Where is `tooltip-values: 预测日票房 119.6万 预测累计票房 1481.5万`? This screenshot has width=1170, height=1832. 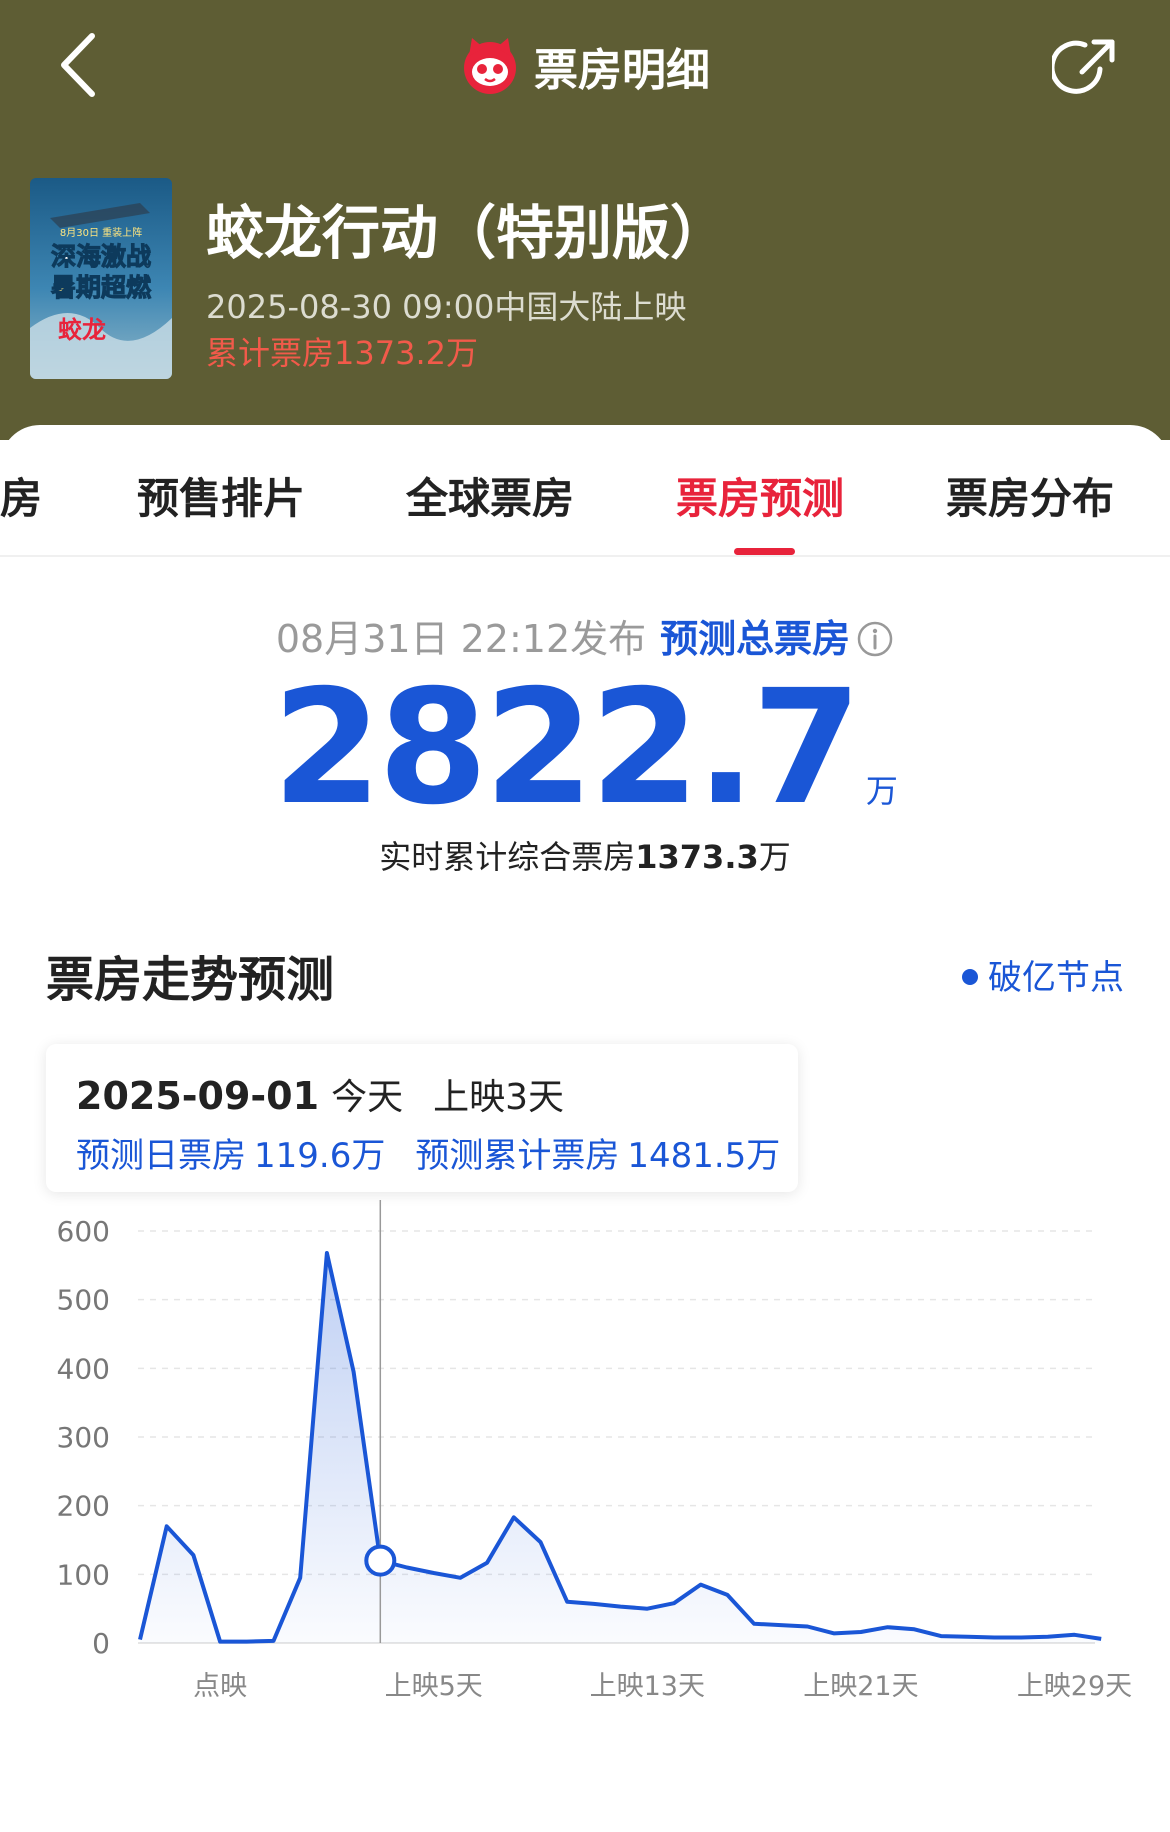
tooltip-values: 预测日票房 119.6万 预测累计票房 1481.5万 is located at coordinates (428, 1152).